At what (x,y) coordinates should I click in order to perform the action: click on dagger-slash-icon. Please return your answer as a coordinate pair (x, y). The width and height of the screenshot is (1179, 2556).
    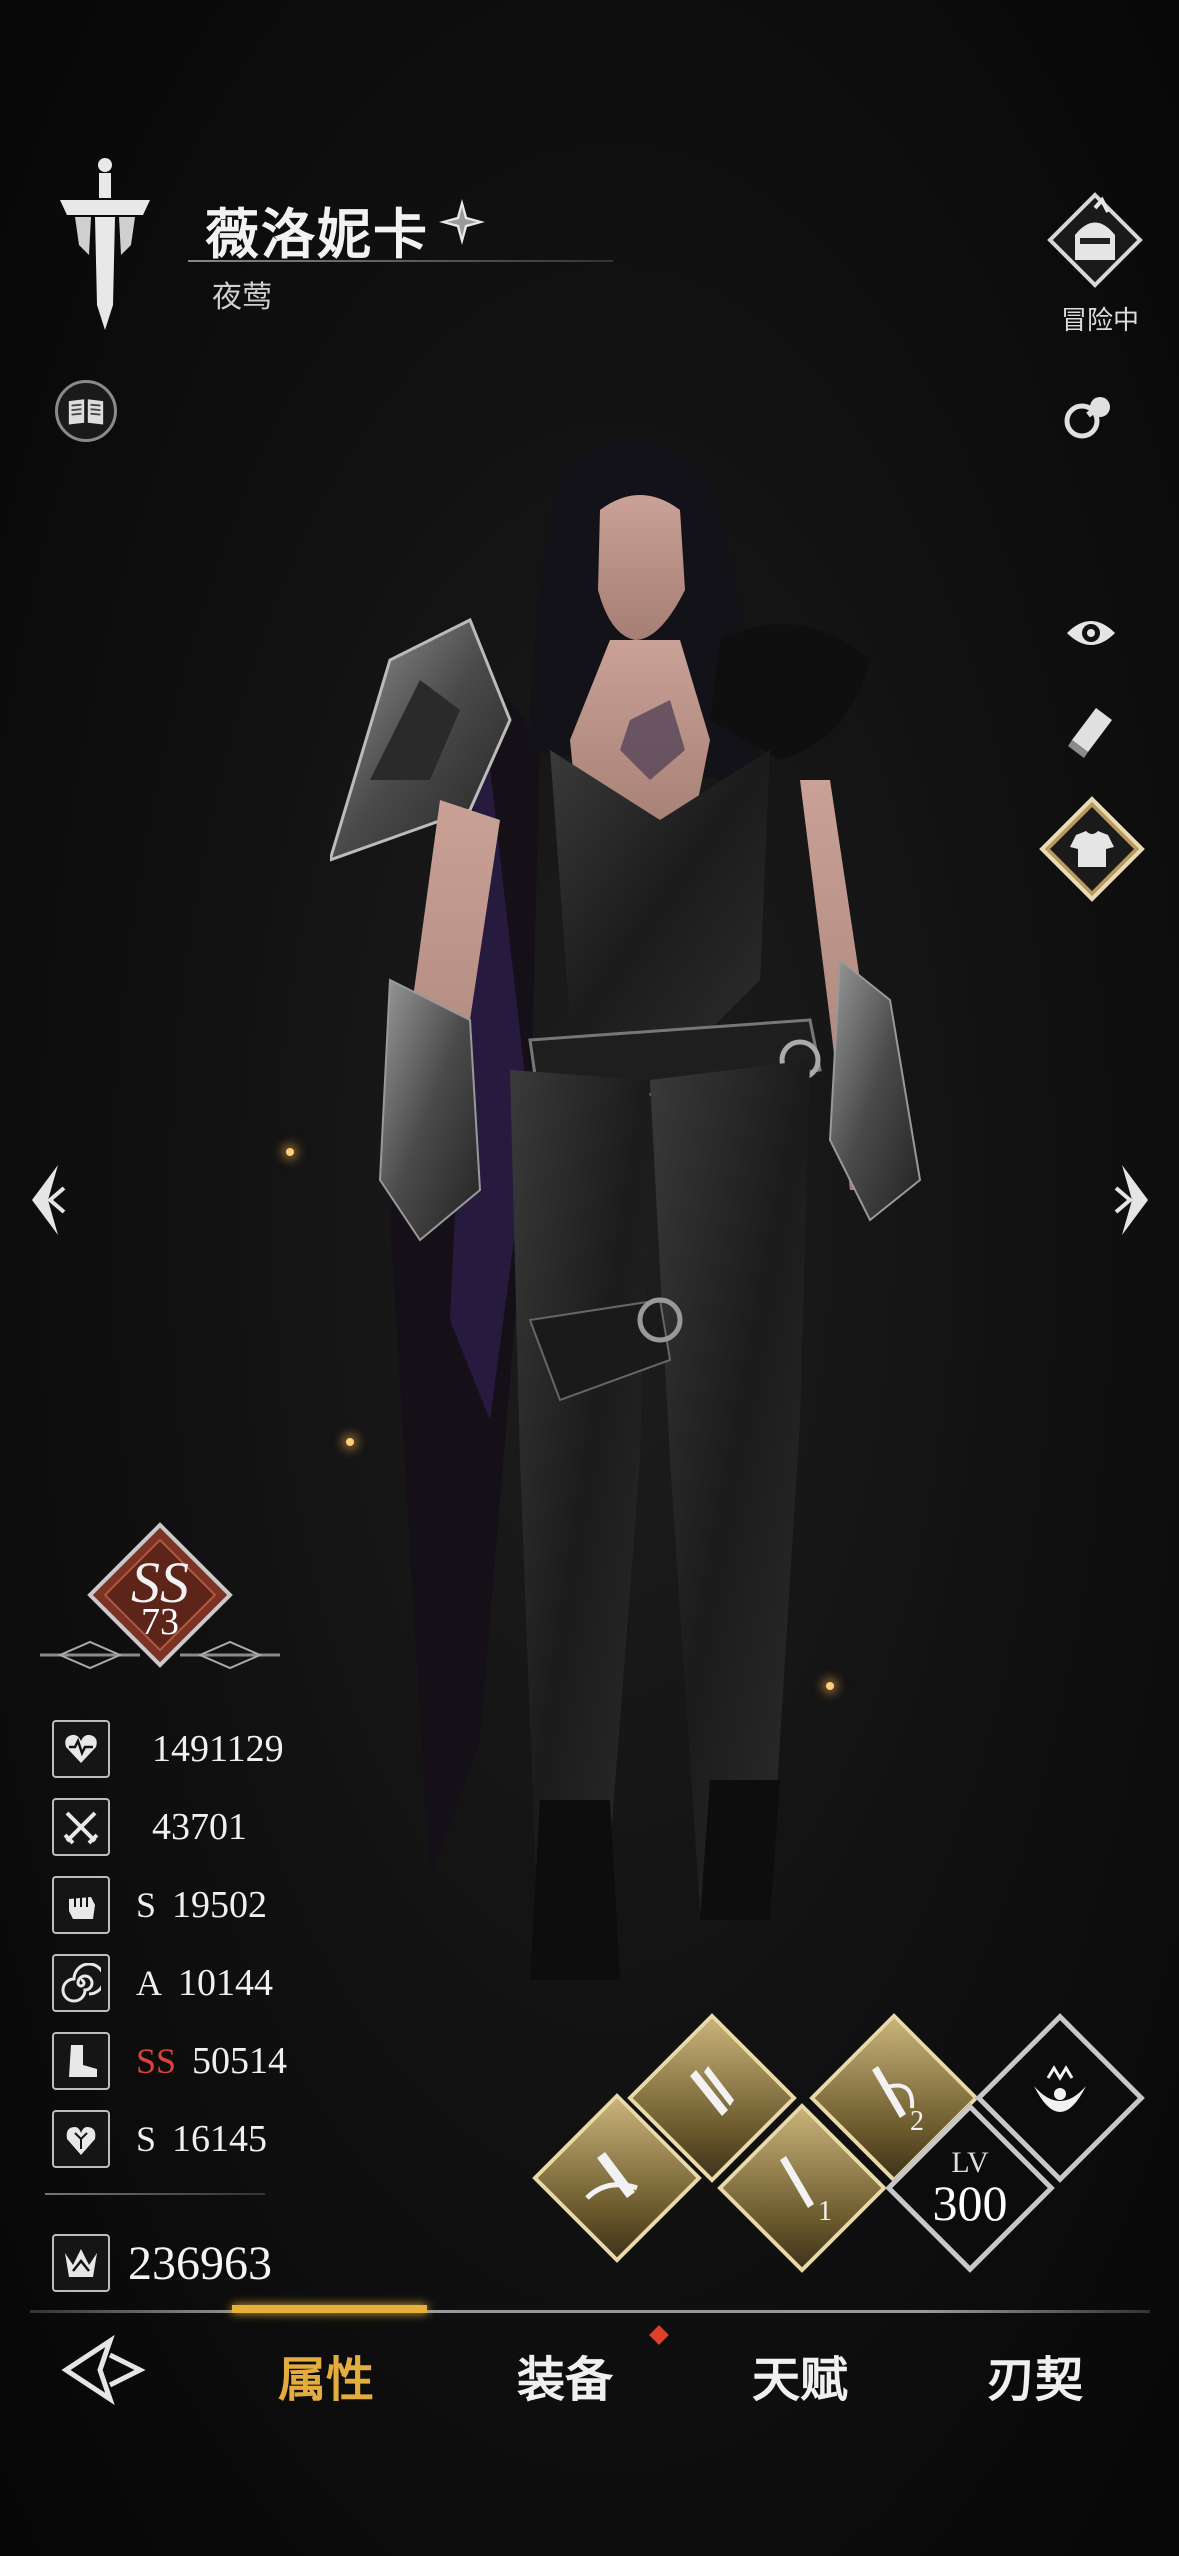
    Looking at the image, I should click on (611, 2176).